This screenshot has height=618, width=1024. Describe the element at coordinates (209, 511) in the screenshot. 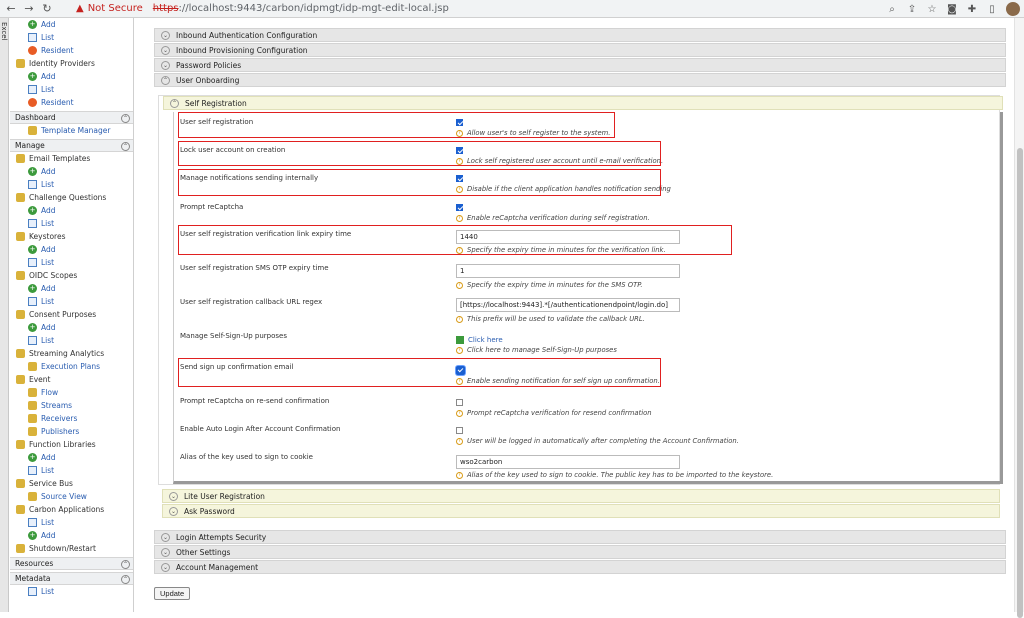

I see `section-label: Ask Password` at that location.